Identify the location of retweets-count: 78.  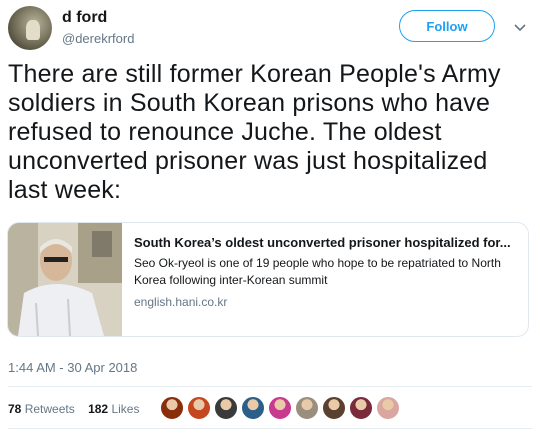
(14, 409).